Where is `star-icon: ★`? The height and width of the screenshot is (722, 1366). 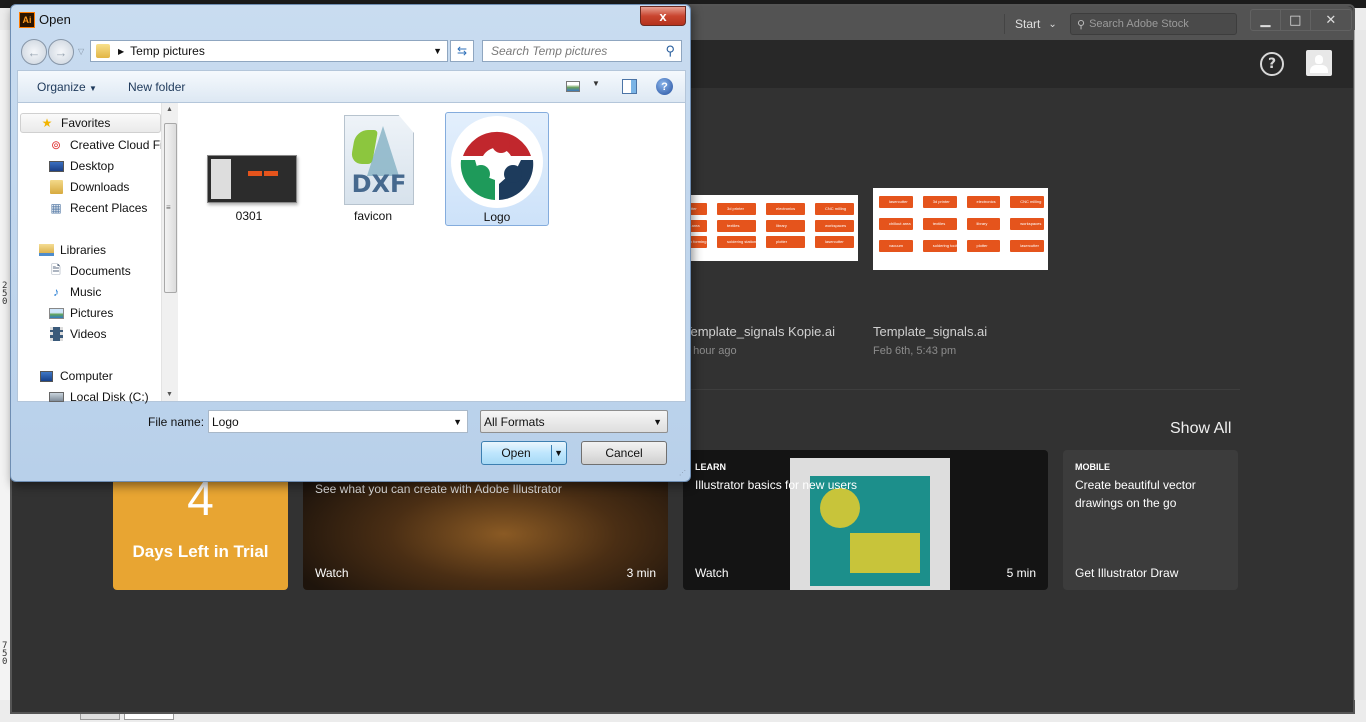
star-icon: ★ is located at coordinates (47, 123).